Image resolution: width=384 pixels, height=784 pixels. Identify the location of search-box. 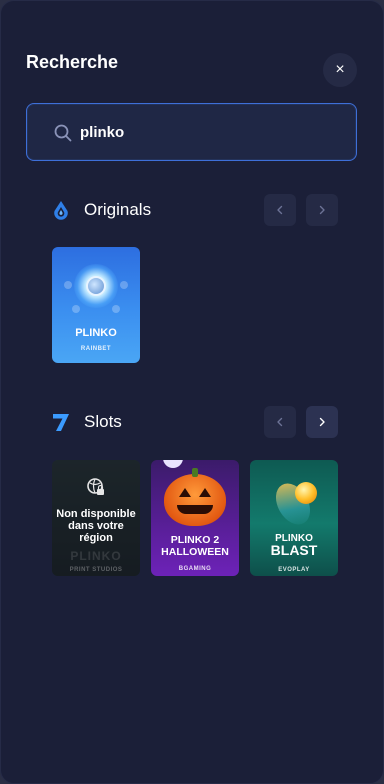
(191, 132).